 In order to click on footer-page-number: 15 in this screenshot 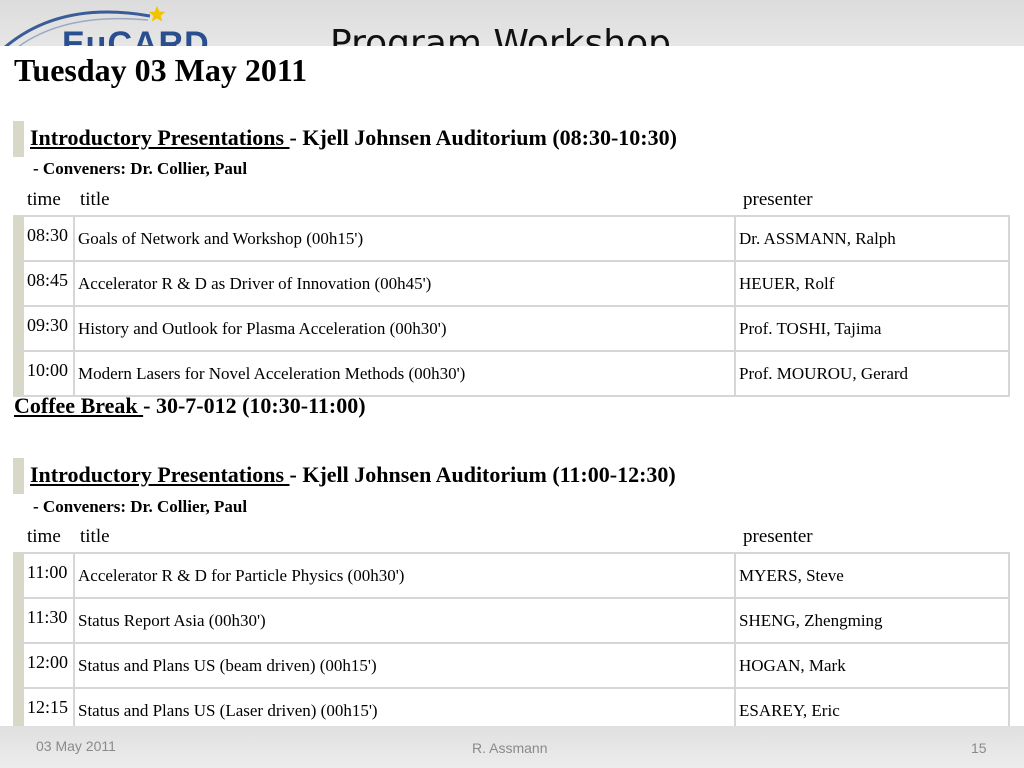, I will do `click(979, 748)`.